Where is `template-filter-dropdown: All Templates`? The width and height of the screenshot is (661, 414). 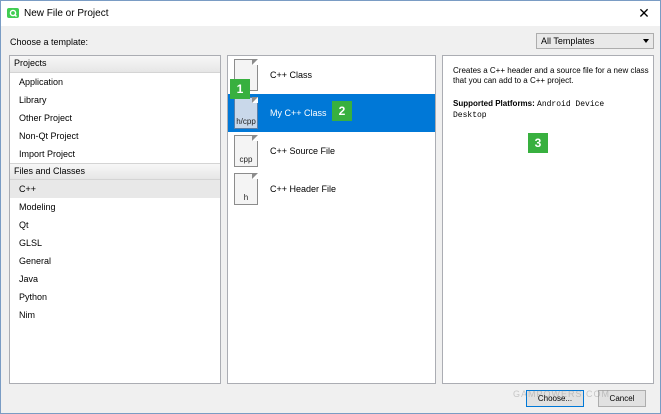
template-filter-dropdown: All Templates is located at coordinates (595, 41).